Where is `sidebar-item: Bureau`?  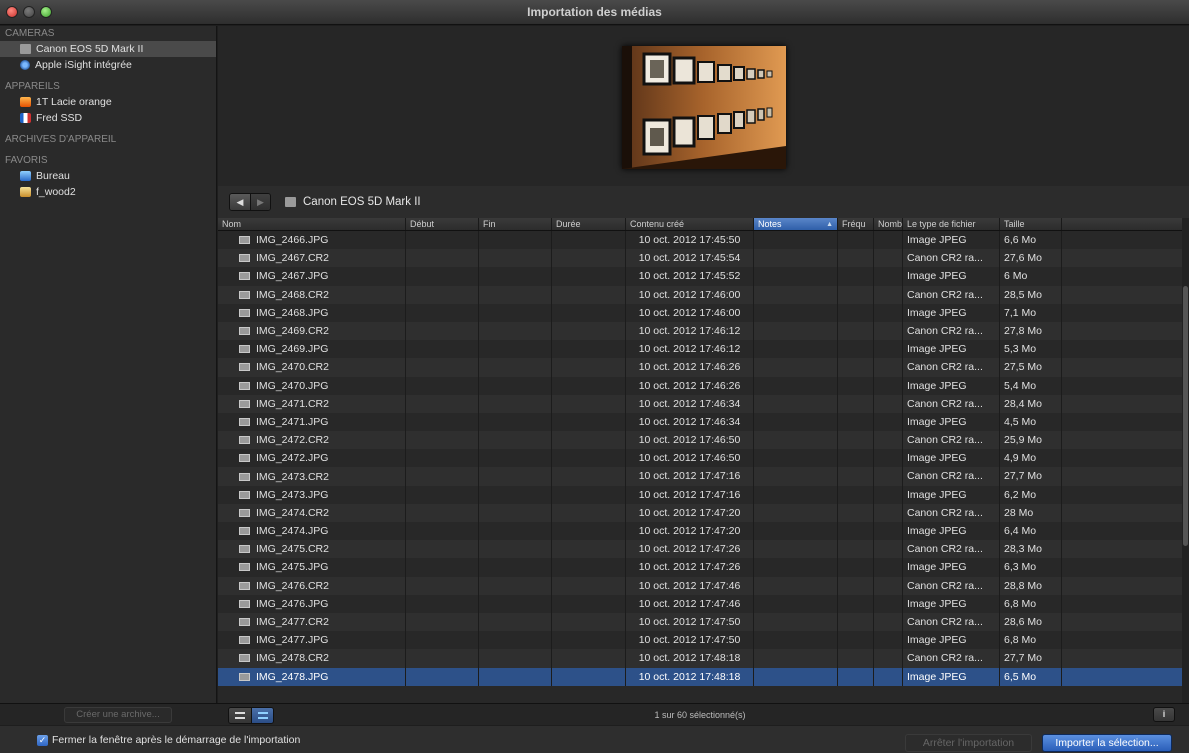
sidebar-item: Bureau is located at coordinates (108, 176).